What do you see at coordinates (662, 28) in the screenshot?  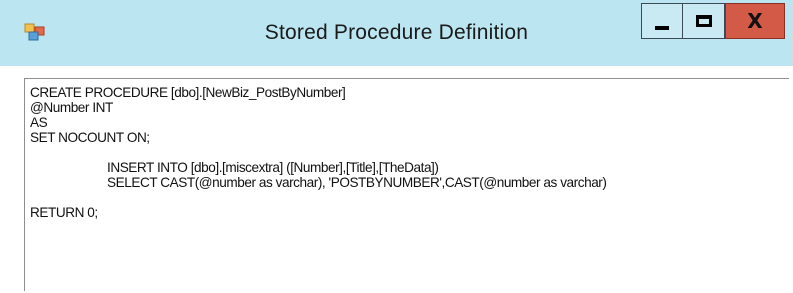 I see `minimize-icon` at bounding box center [662, 28].